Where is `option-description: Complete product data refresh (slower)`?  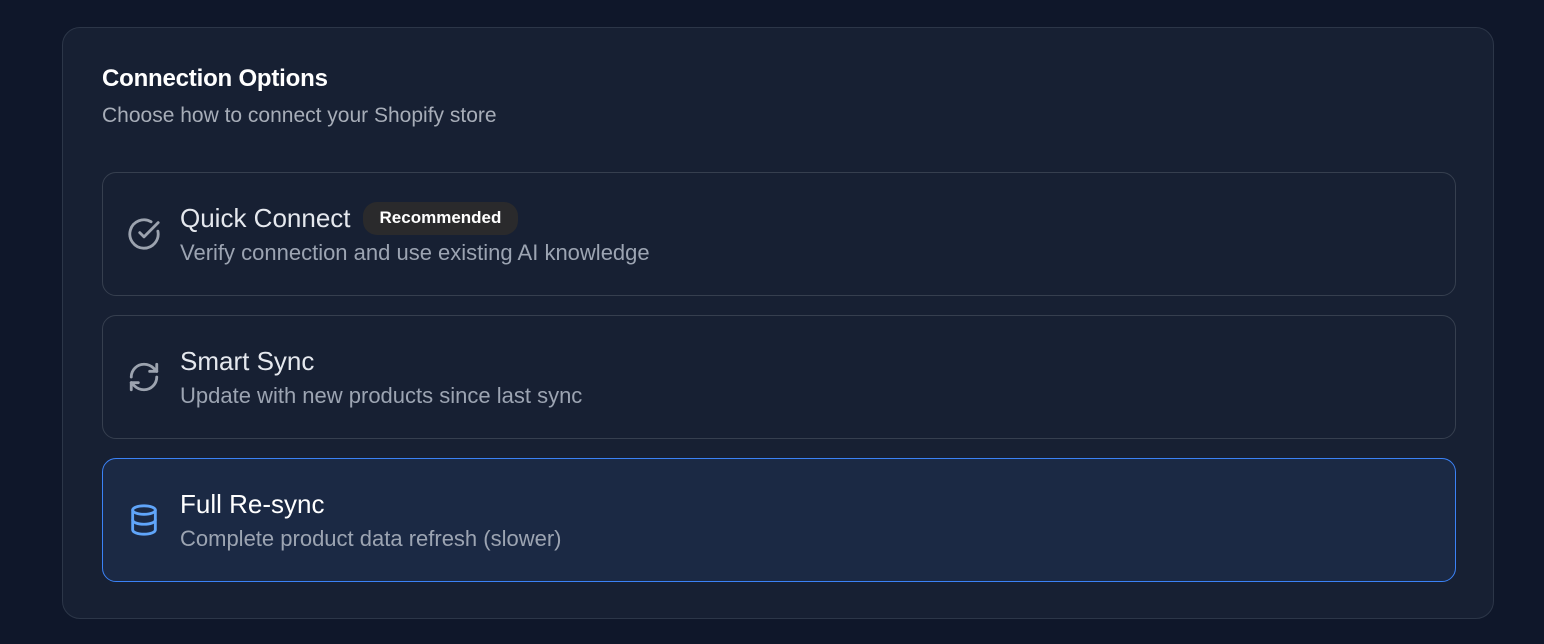
option-description: Complete product data refresh (slower) is located at coordinates (371, 538).